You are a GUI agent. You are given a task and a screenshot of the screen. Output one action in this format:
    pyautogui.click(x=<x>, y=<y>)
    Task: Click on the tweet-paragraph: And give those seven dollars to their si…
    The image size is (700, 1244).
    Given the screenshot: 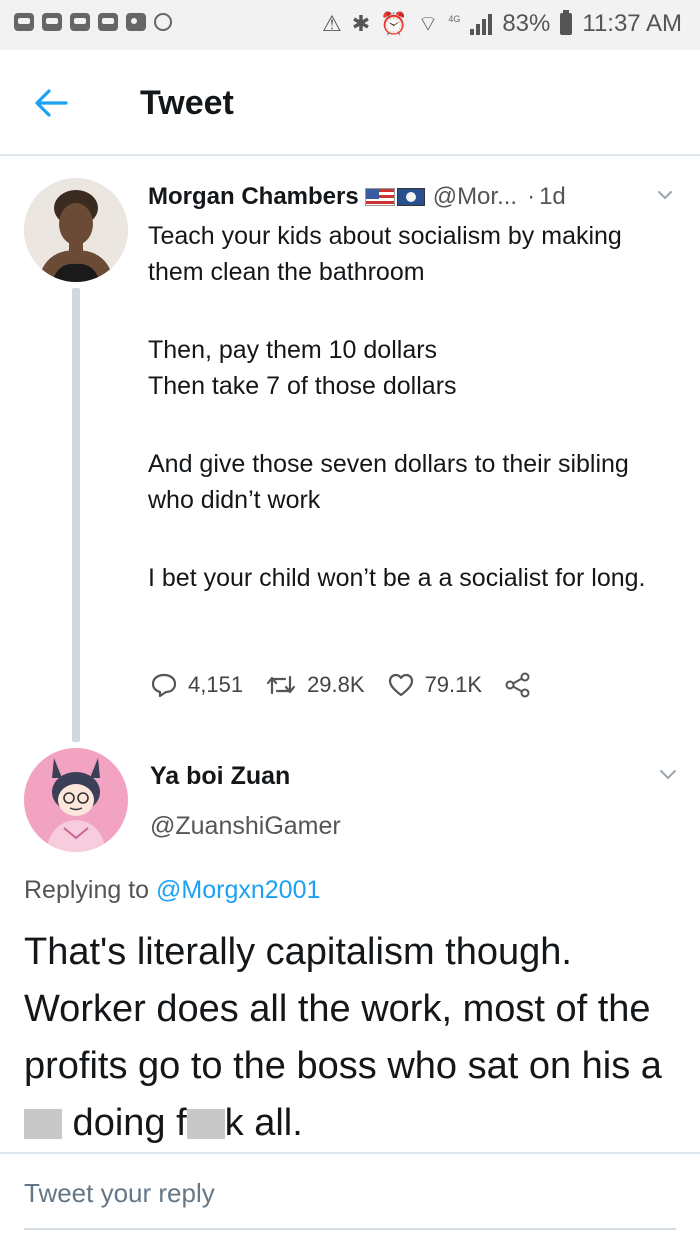 What is the action you would take?
    pyautogui.click(x=388, y=482)
    